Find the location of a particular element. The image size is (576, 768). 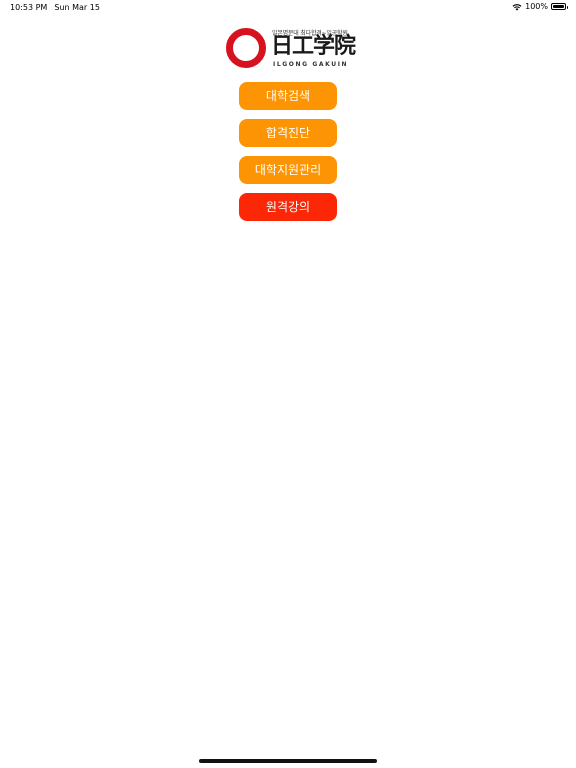

battery-percent: 100% is located at coordinates (536, 6).